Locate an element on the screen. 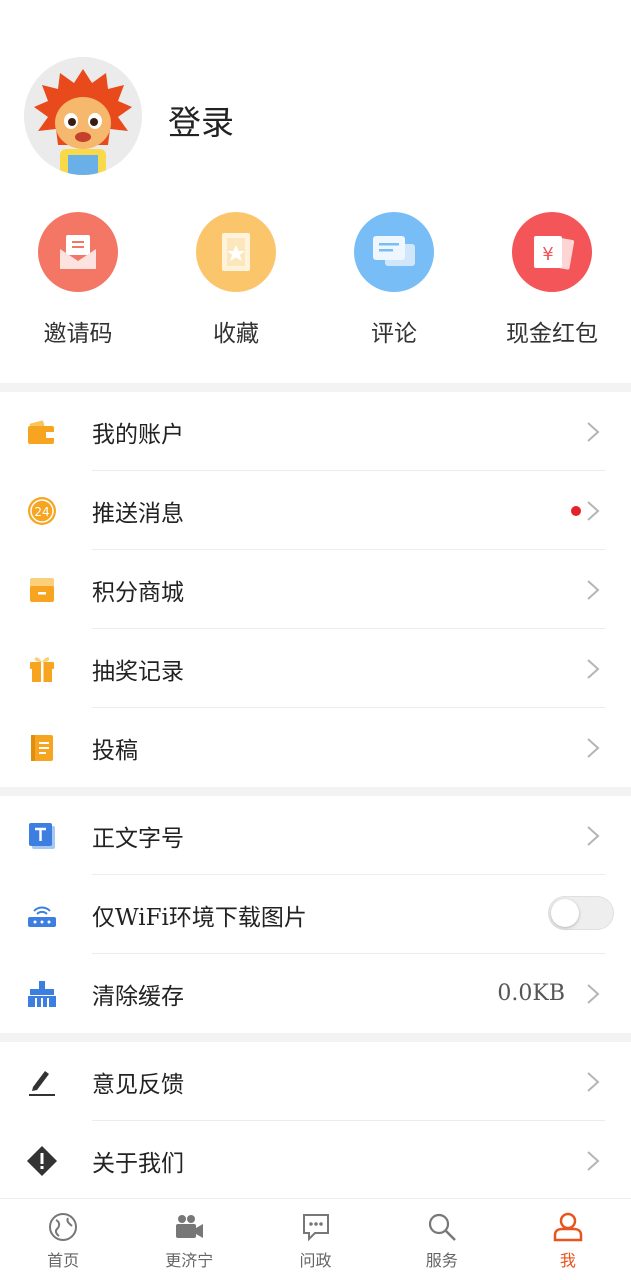 The width and height of the screenshot is (631, 1280). menu-item-label: 关于我们 is located at coordinates (138, 1163).